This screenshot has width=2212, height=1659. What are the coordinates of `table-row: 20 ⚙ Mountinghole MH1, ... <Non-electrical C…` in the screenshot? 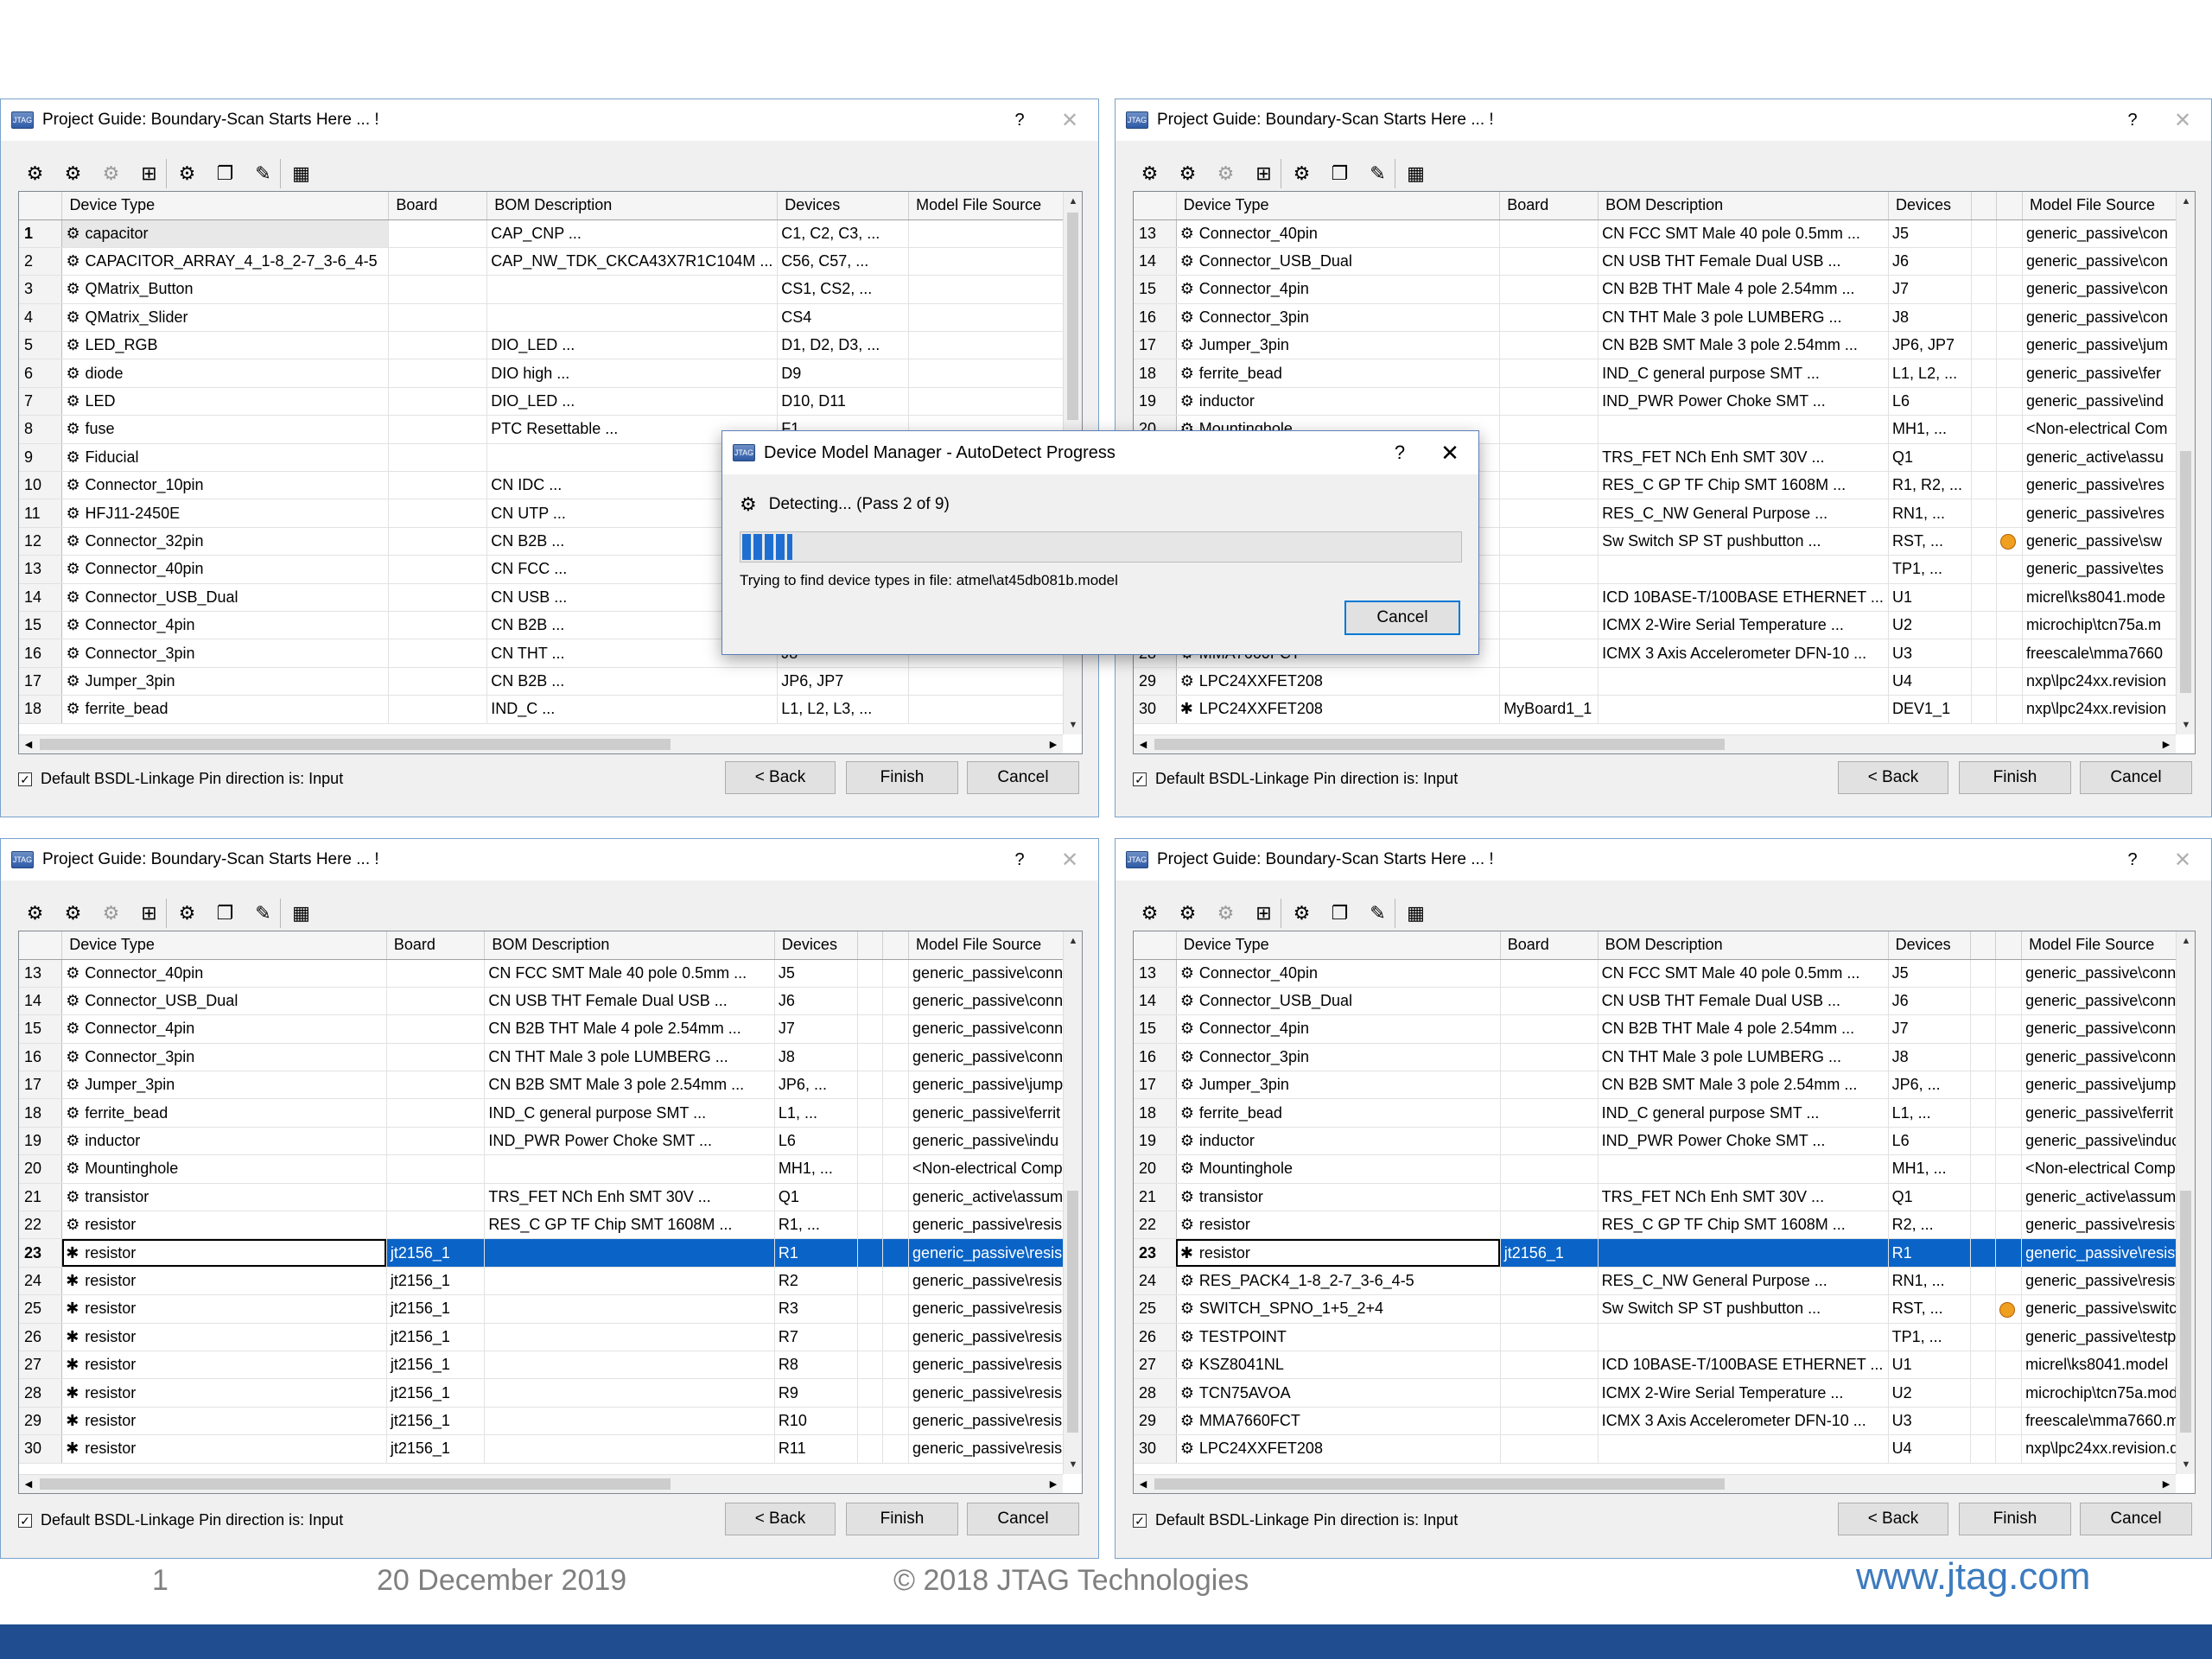 It's located at (1664, 1169).